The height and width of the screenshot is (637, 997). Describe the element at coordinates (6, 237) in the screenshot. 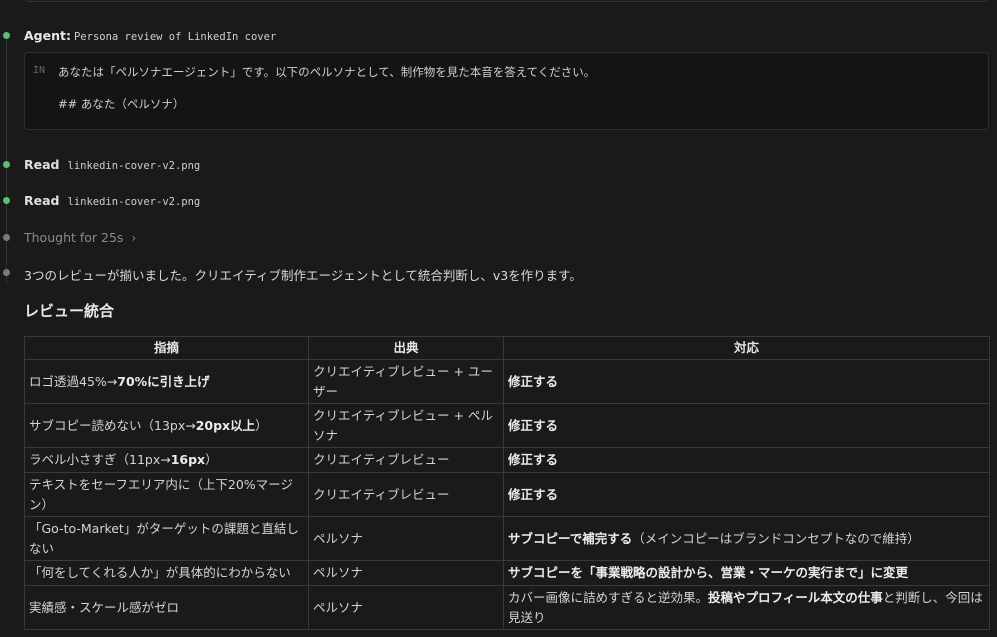

I see `status-dot-thought` at that location.